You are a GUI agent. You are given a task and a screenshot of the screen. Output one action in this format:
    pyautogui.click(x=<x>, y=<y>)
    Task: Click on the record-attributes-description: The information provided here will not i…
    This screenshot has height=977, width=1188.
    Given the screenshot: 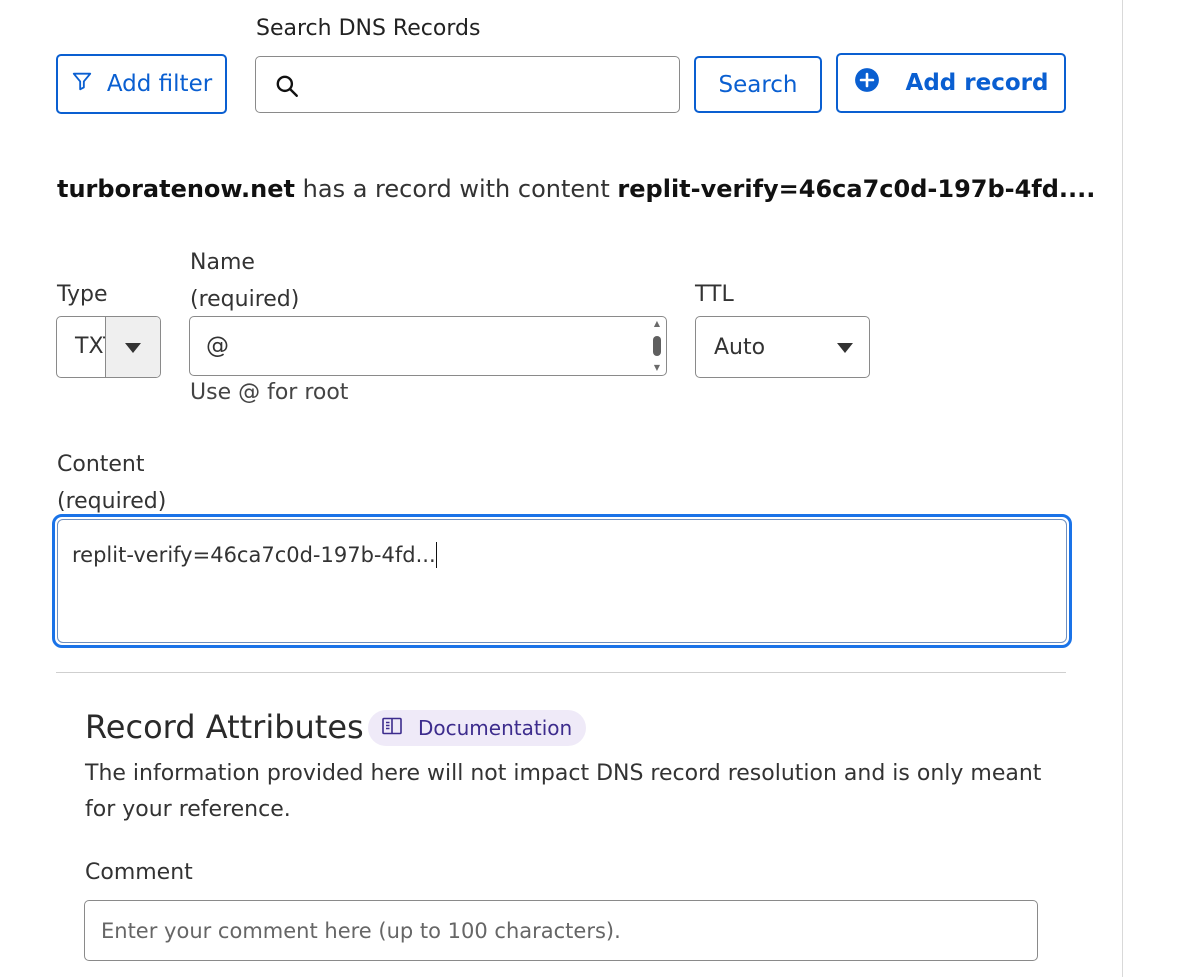 What is the action you would take?
    pyautogui.click(x=563, y=791)
    